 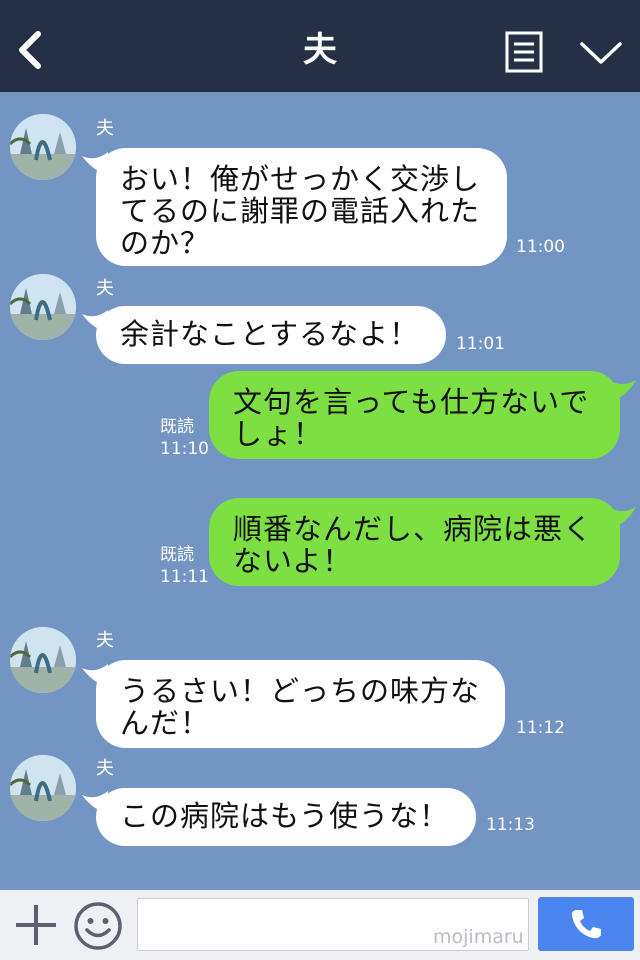 I want to click on message-bubble: この病院はもう使うな！, so click(x=286, y=817).